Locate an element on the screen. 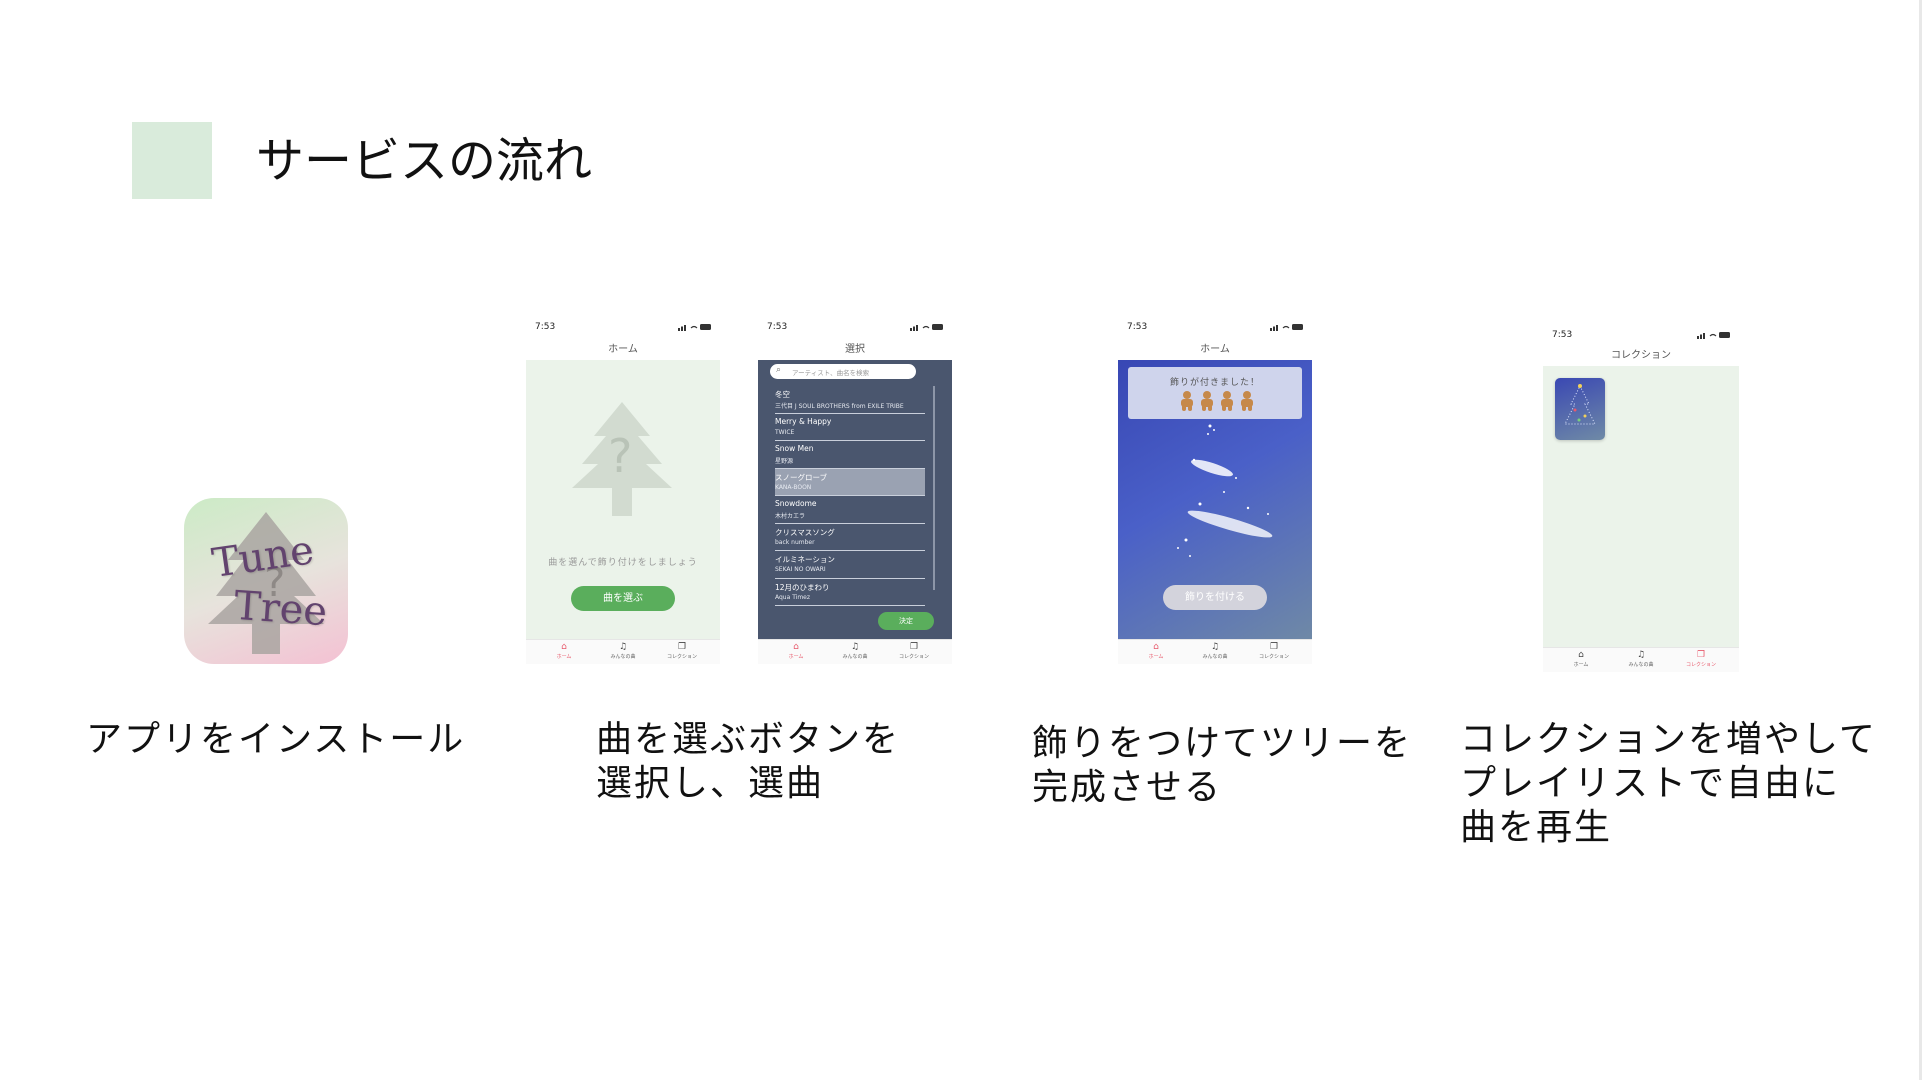 The image size is (1922, 1080). caption-line: プレイリストで自由に is located at coordinates (1650, 783).